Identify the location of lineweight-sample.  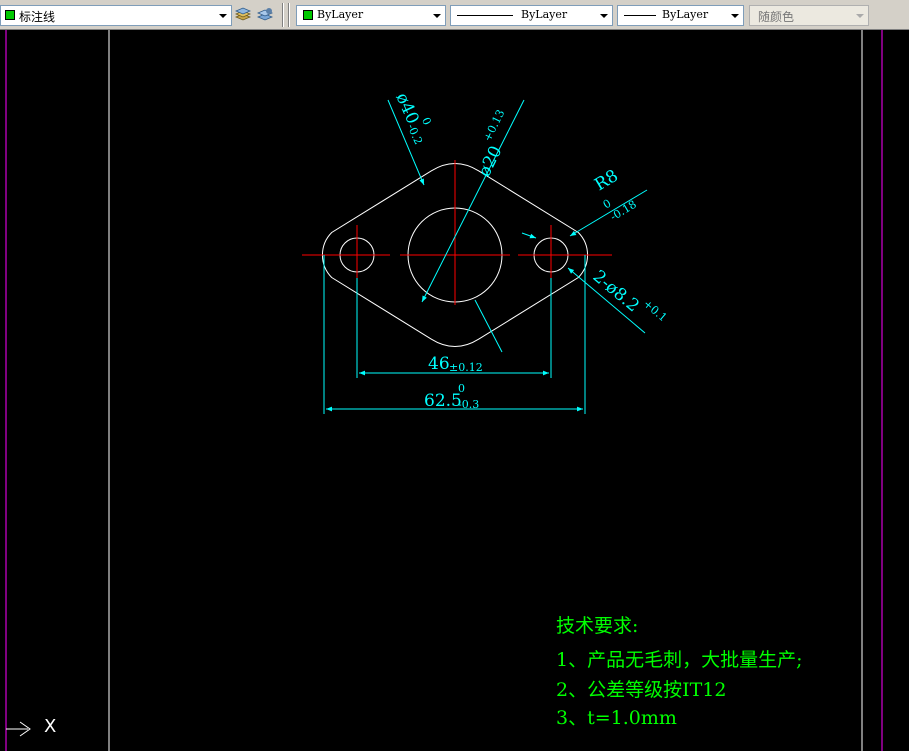
(640, 15).